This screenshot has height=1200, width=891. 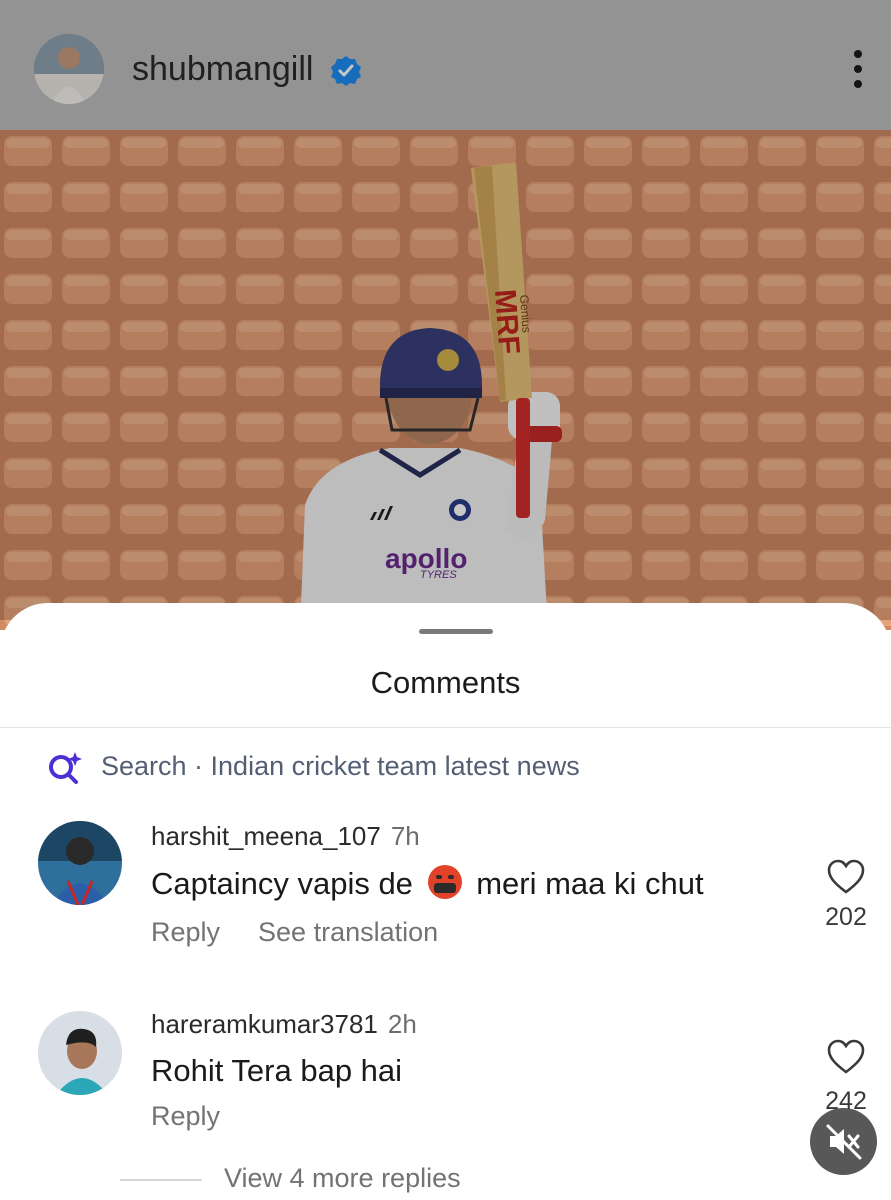 What do you see at coordinates (65, 768) in the screenshot?
I see `ai-search-icon` at bounding box center [65, 768].